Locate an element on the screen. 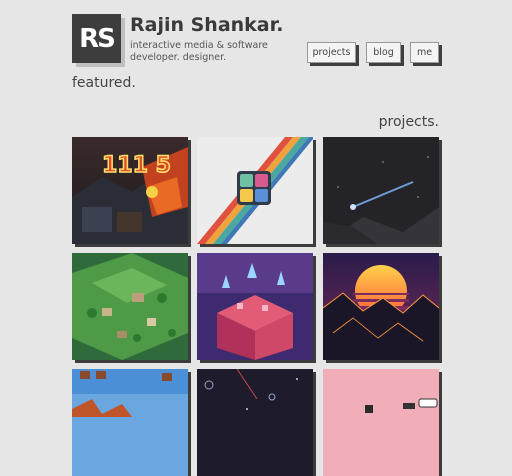 The width and height of the screenshot is (512, 476). project-tile-action-game: 111 5 is located at coordinates (130, 190).